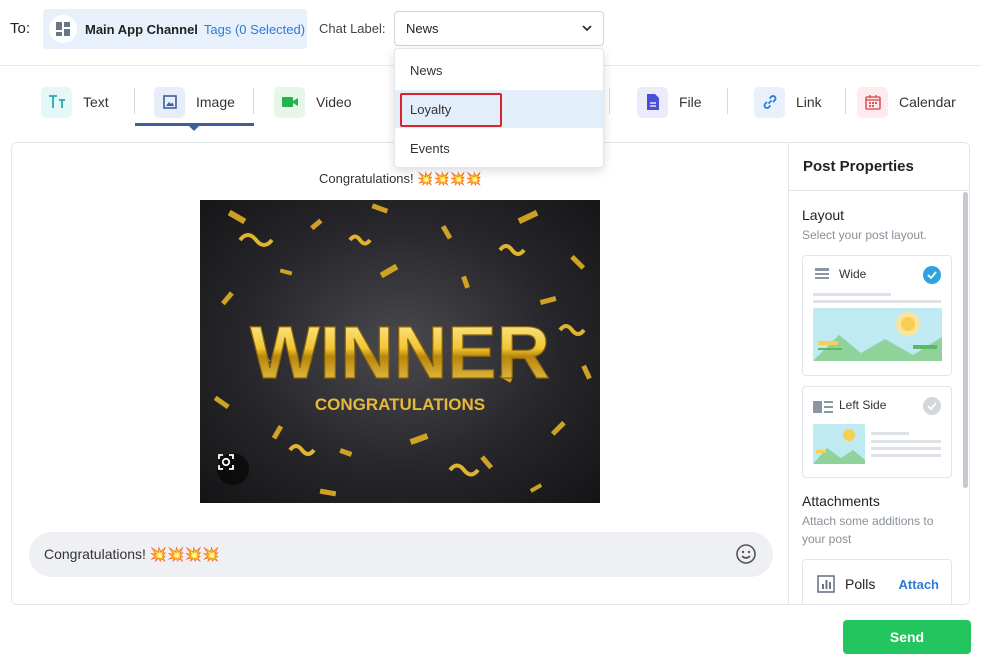 This screenshot has width=981, height=661. I want to click on tab-image-label: Image, so click(215, 102).